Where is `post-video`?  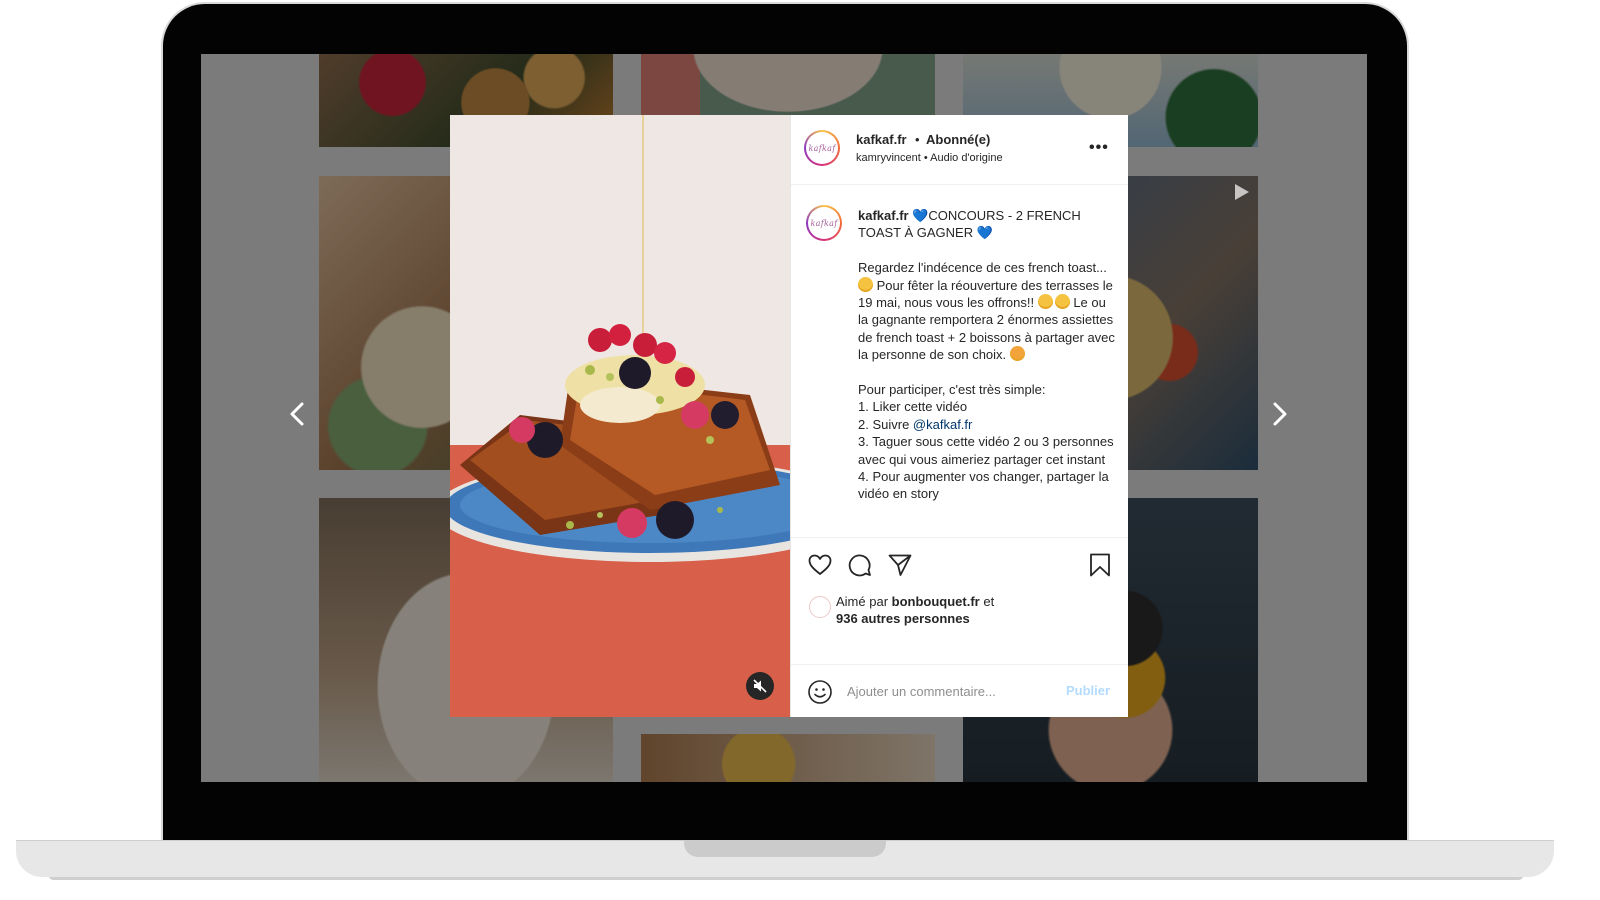 post-video is located at coordinates (620, 416).